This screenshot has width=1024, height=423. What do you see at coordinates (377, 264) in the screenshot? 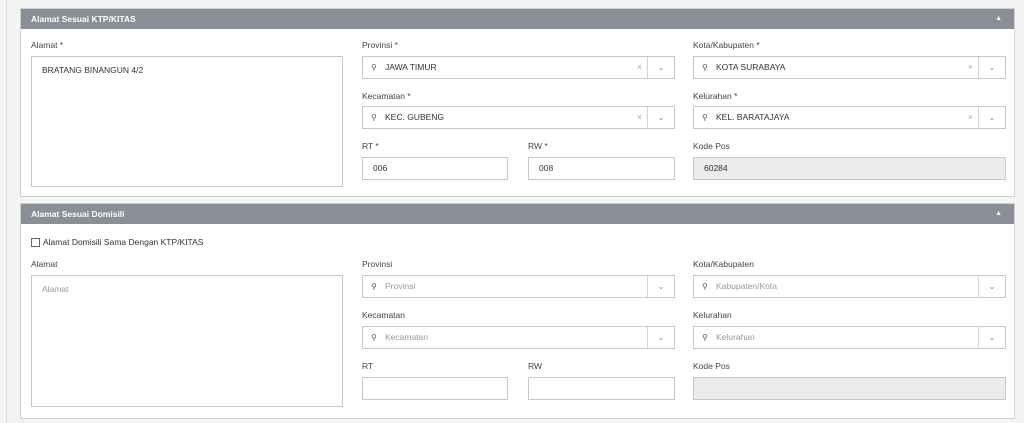
I see `domisili-provinsi-label: Provinsi` at bounding box center [377, 264].